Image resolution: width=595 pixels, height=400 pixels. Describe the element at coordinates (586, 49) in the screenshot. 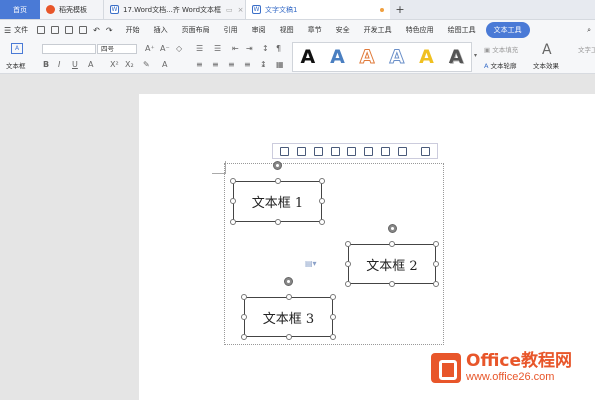

I see `text-tools-more: 文字工` at that location.